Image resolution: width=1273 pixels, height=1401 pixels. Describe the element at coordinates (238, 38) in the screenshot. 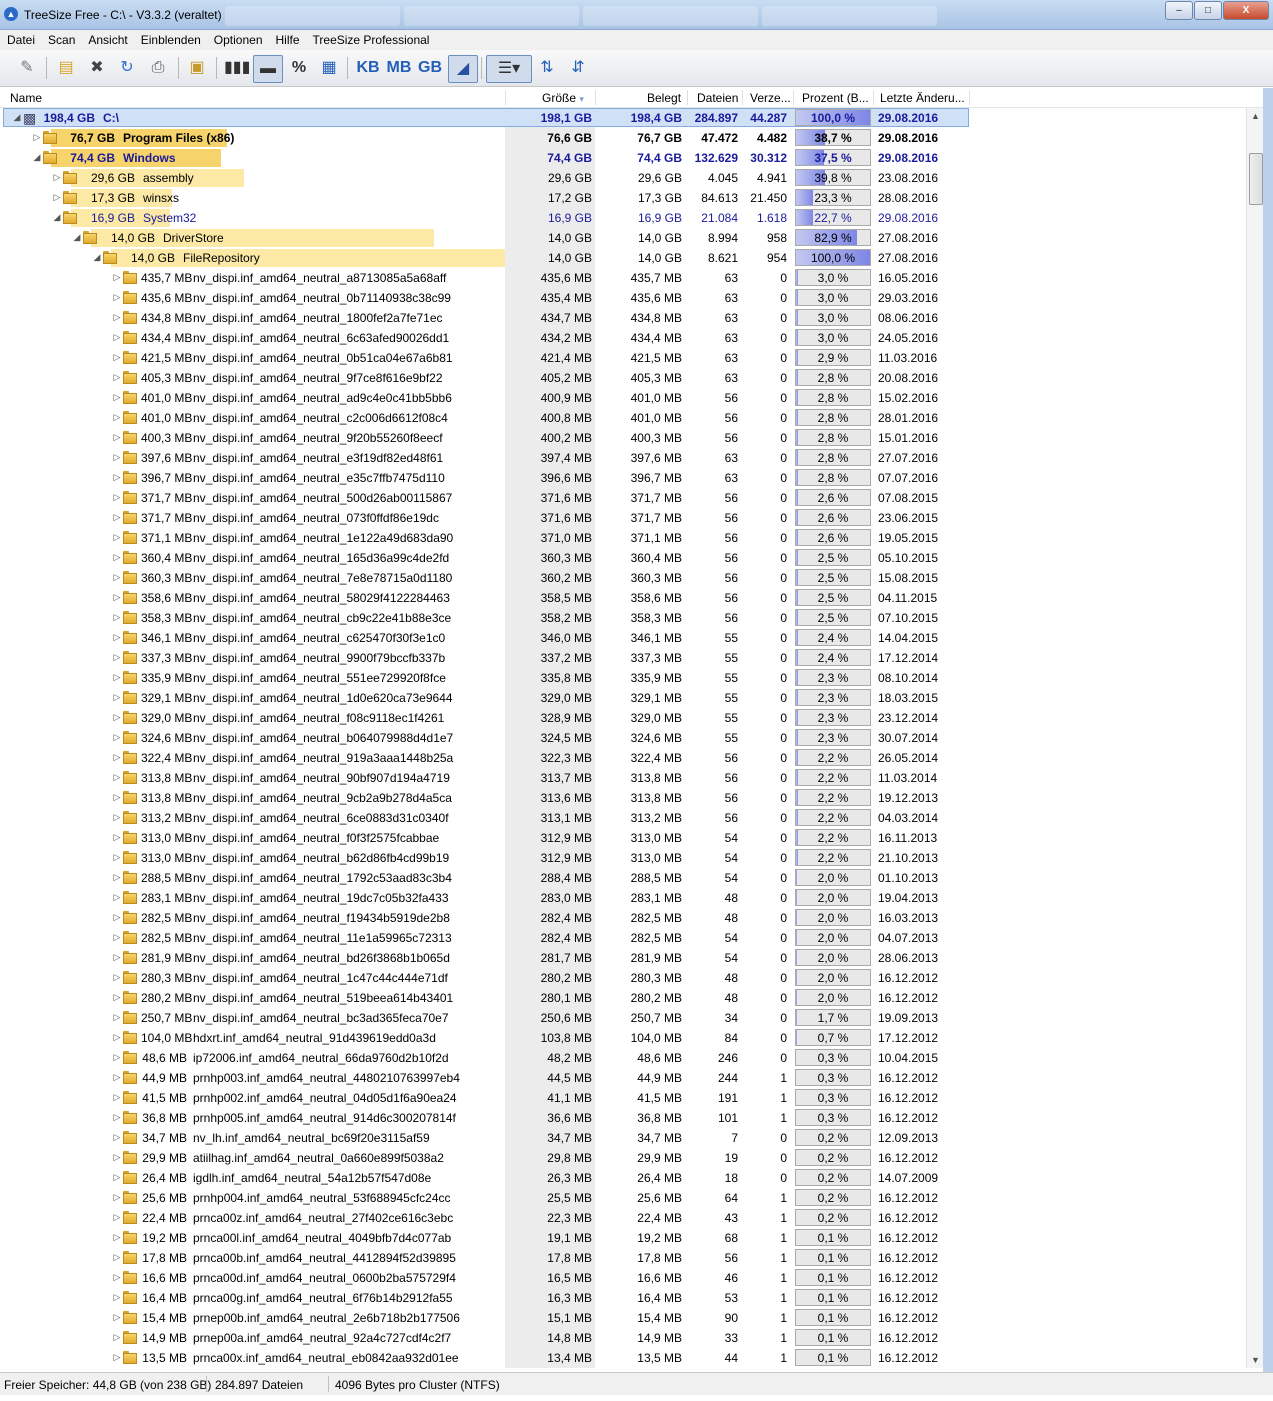

I see `menu-optionen: Optionen` at that location.